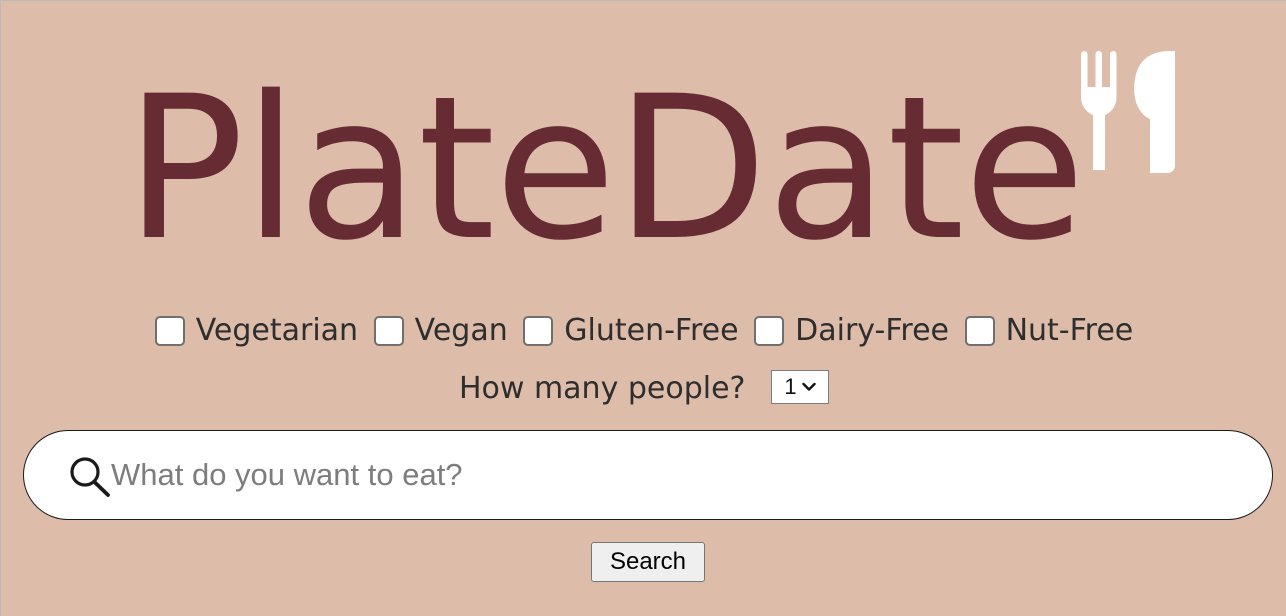  I want to click on diet-option-label: Gluten-Free, so click(651, 330).